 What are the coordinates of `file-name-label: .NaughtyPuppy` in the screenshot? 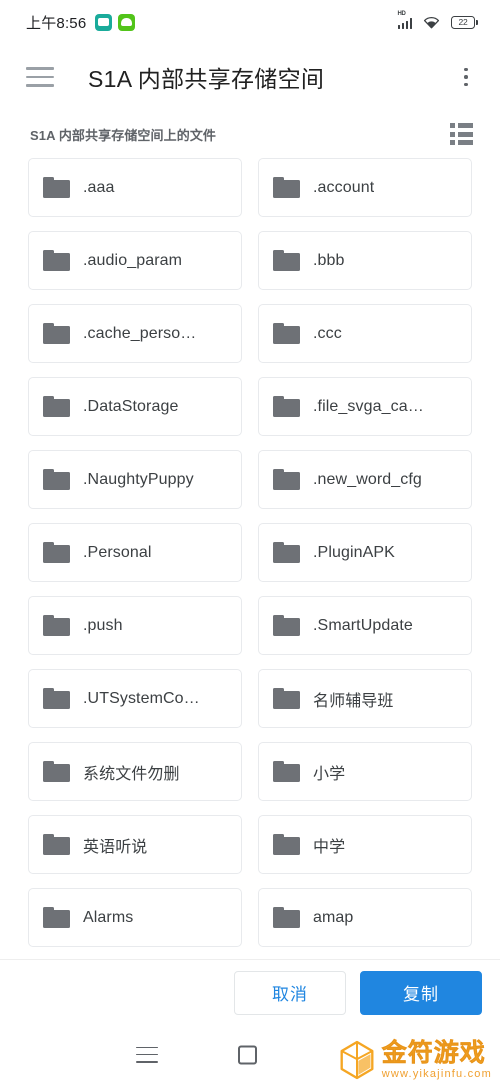 It's located at (138, 479).